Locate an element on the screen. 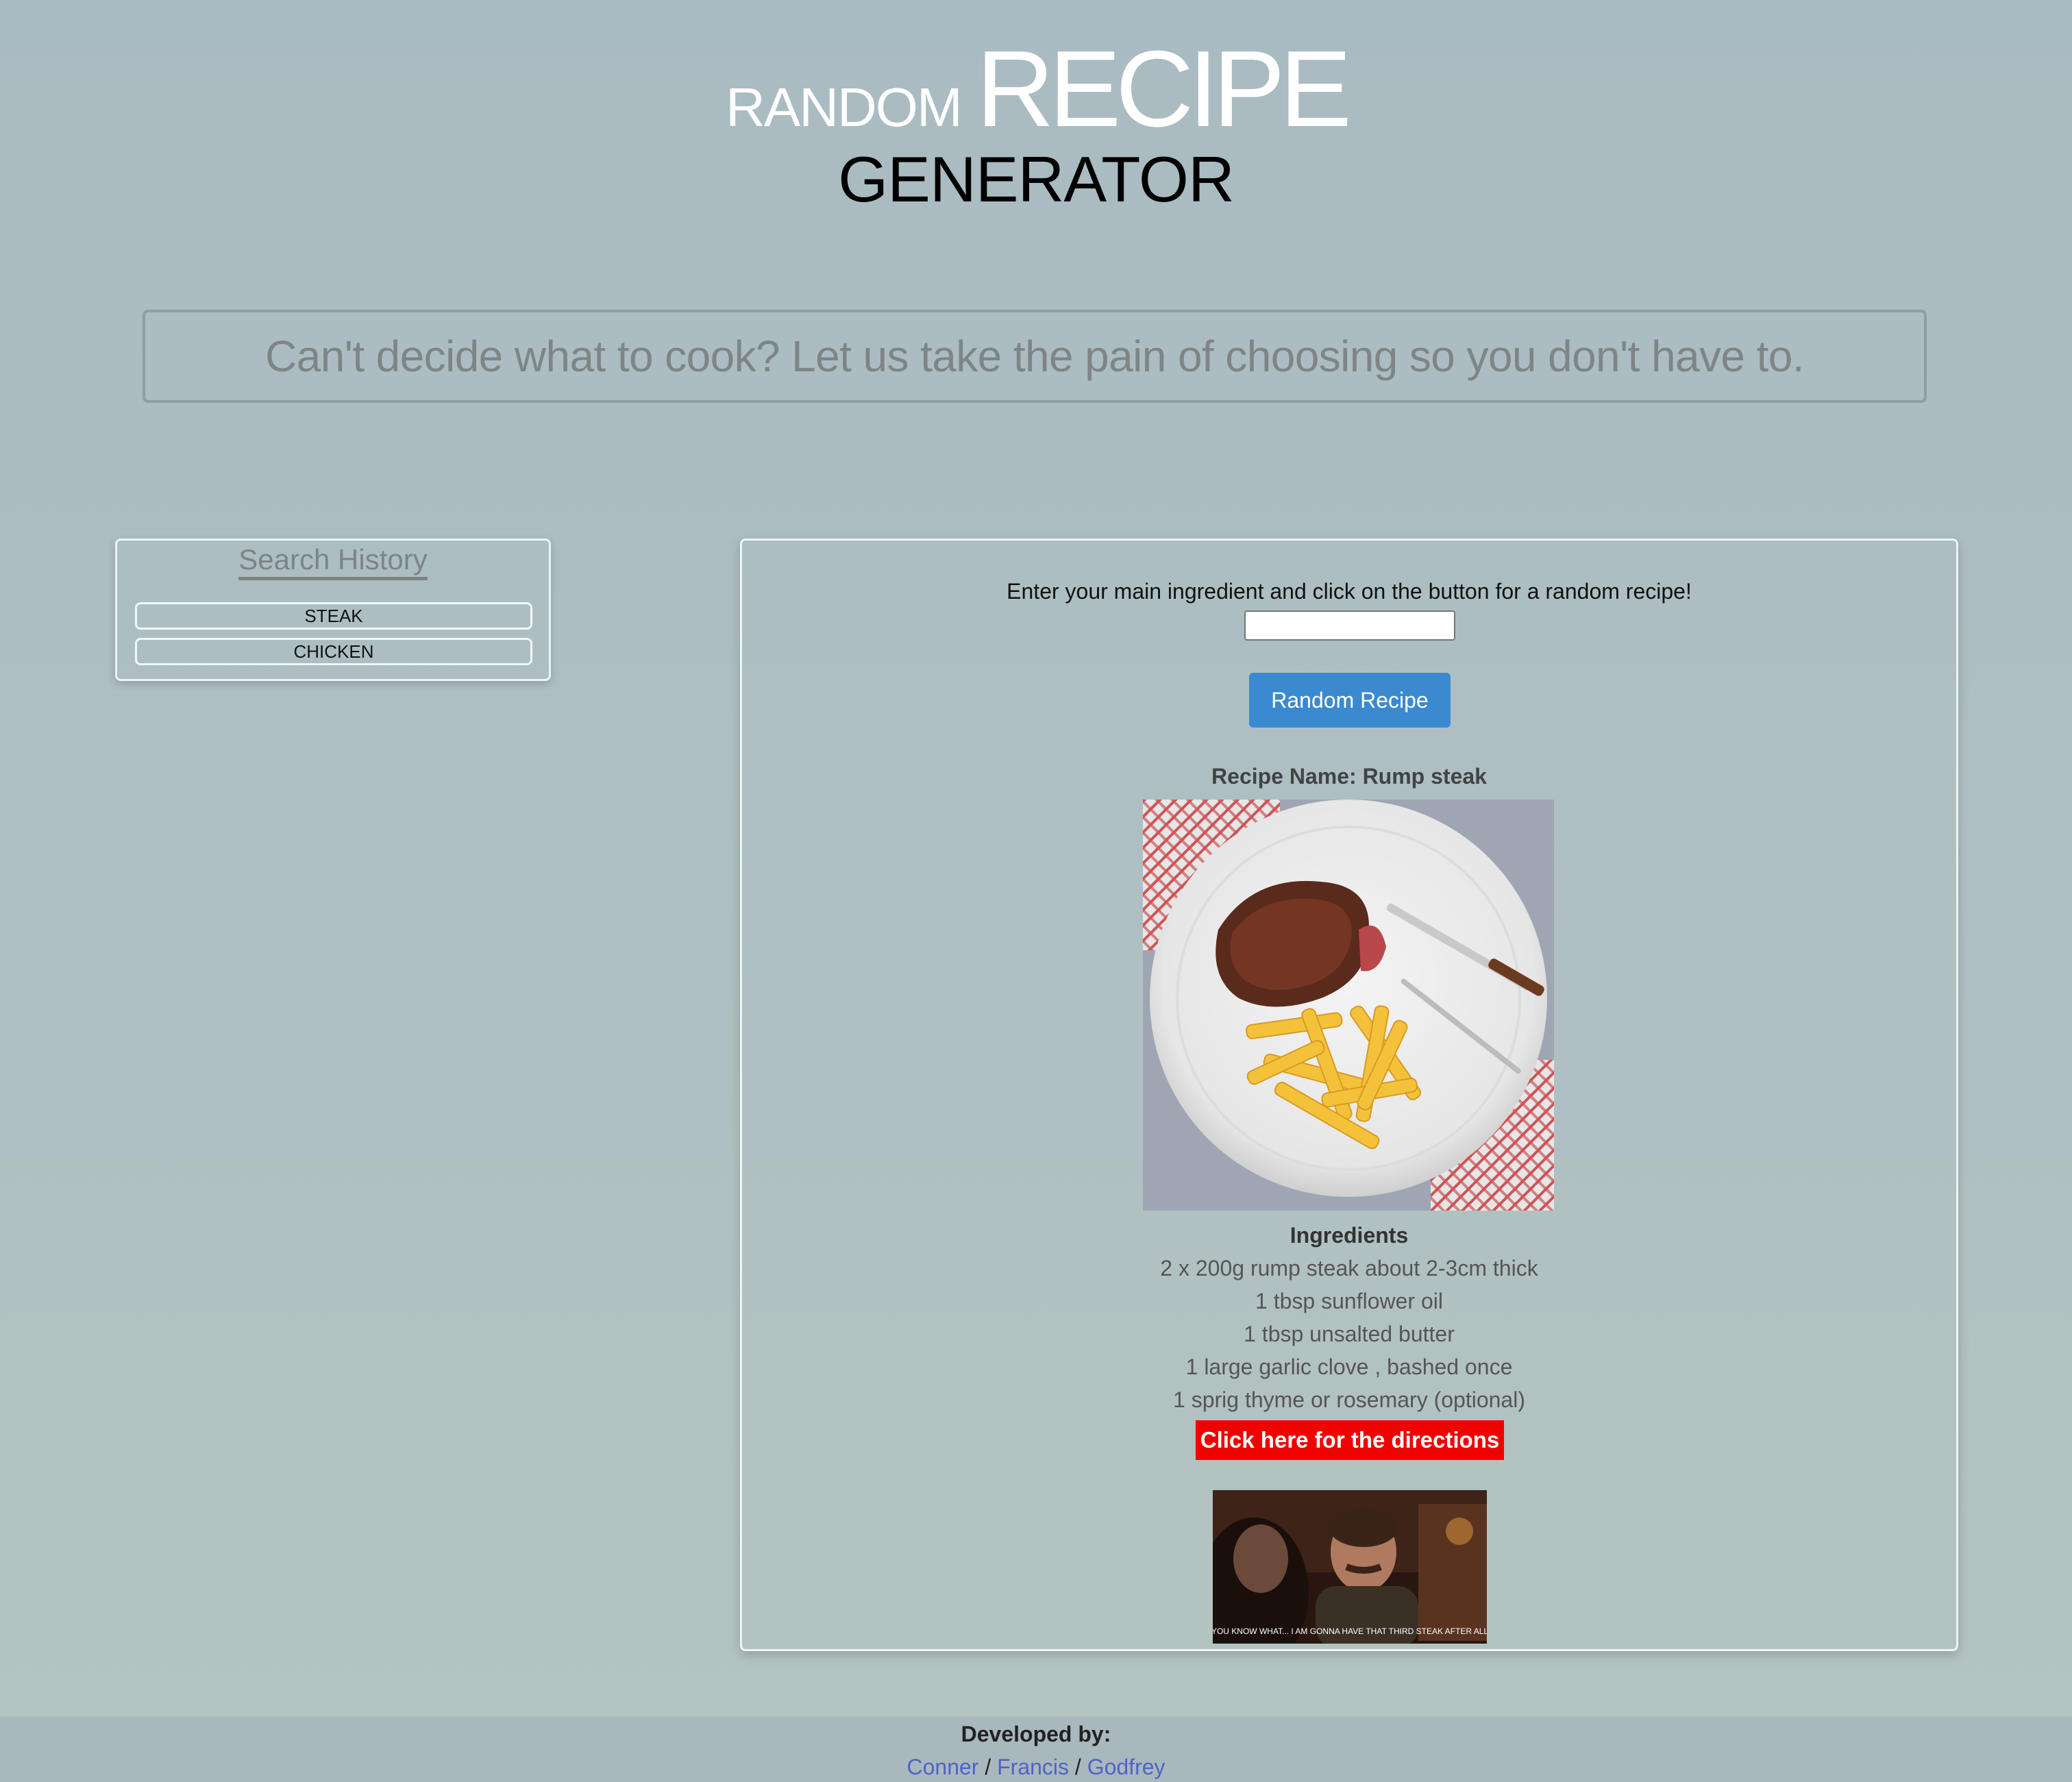 The width and height of the screenshot is (2072, 1782). developer-link-conner: Conner is located at coordinates (942, 1767).